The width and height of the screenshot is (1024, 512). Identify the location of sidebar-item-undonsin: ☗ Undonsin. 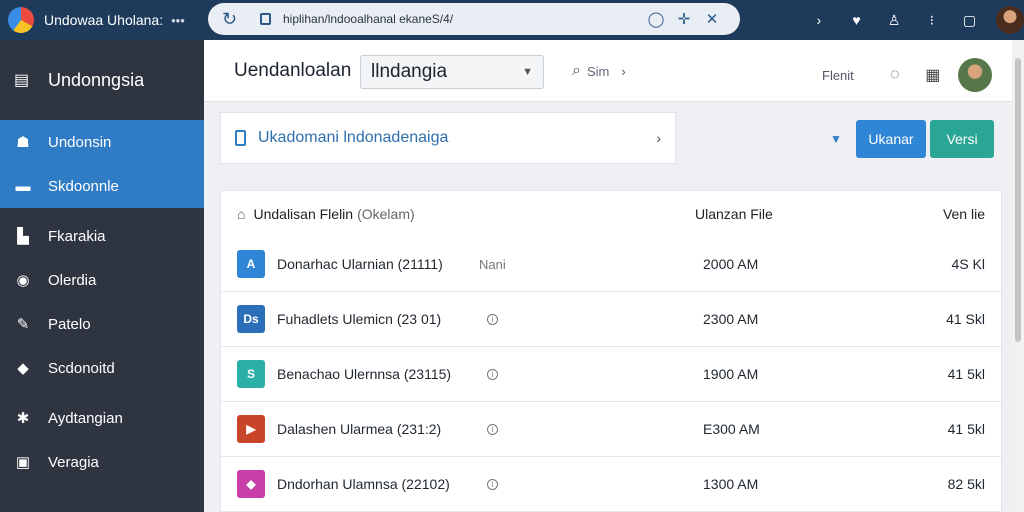
(102, 142).